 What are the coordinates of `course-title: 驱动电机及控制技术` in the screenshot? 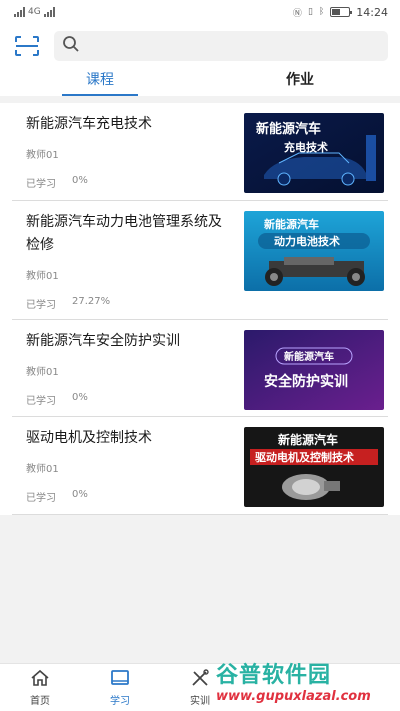 It's located at (89, 438).